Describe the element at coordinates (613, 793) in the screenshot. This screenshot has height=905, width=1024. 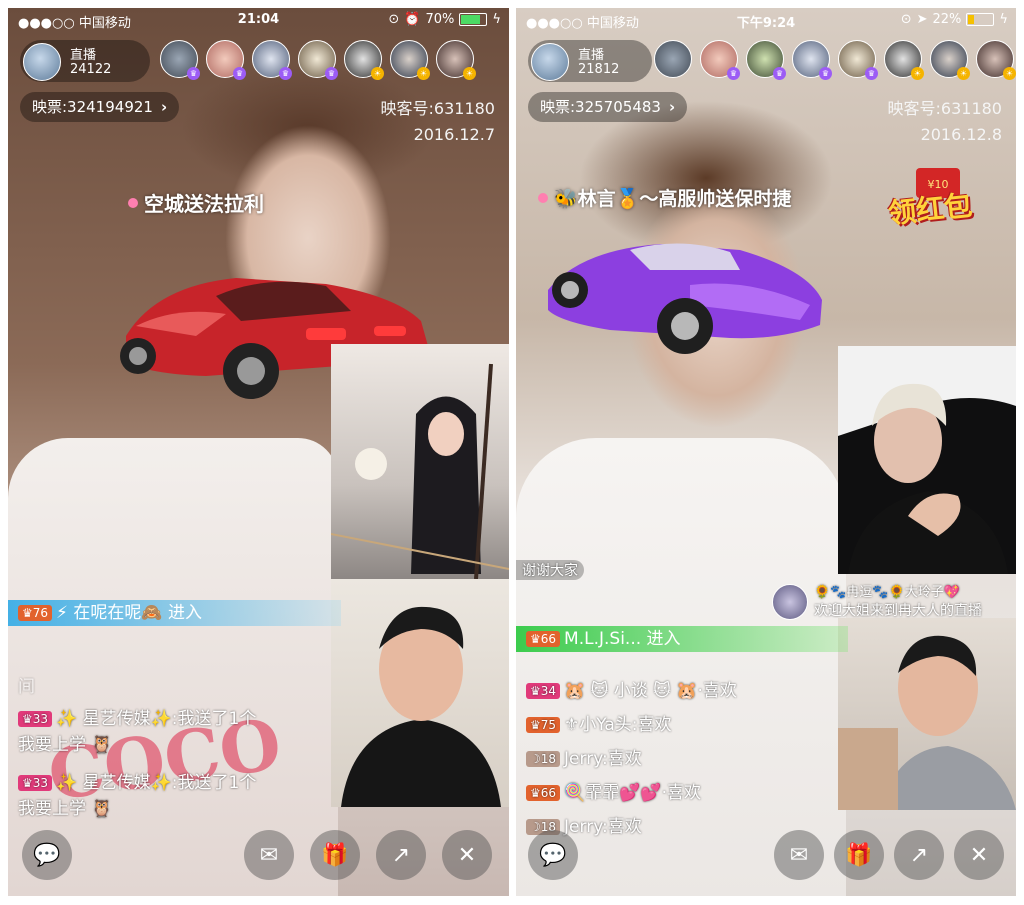
I see `chat-username: 🍭霏霏💕💕` at that location.